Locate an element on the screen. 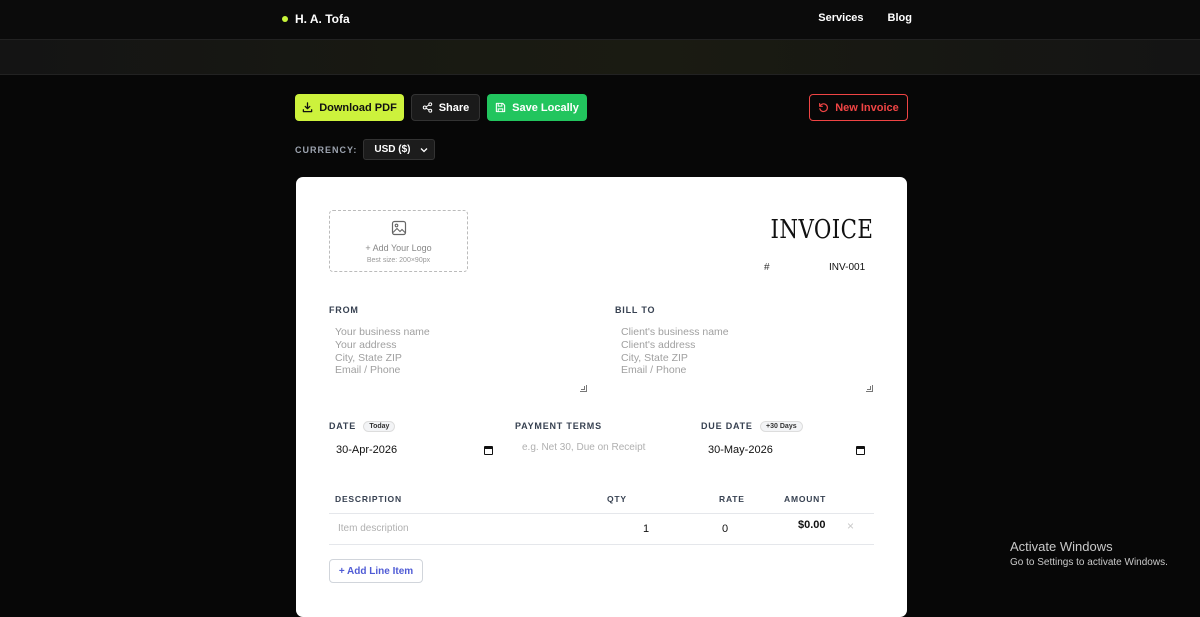 This screenshot has height=617, width=1200. hero-band is located at coordinates (600, 57).